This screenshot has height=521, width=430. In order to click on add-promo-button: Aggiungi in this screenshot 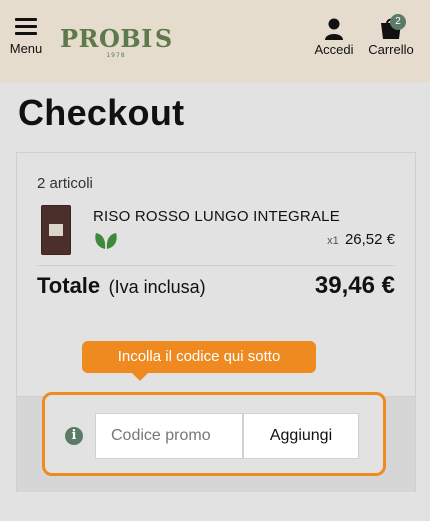, I will do `click(301, 436)`.